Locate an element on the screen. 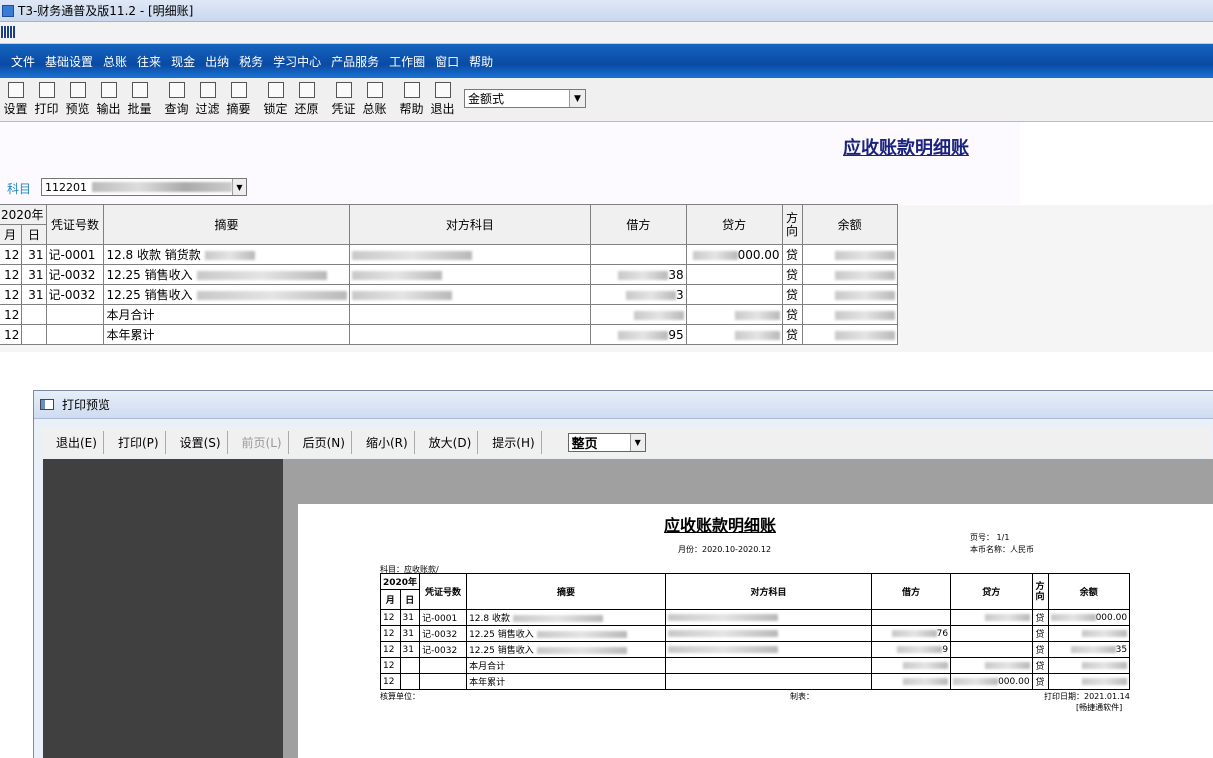 This screenshot has height=758, width=1213. export-icon is located at coordinates (108, 90).